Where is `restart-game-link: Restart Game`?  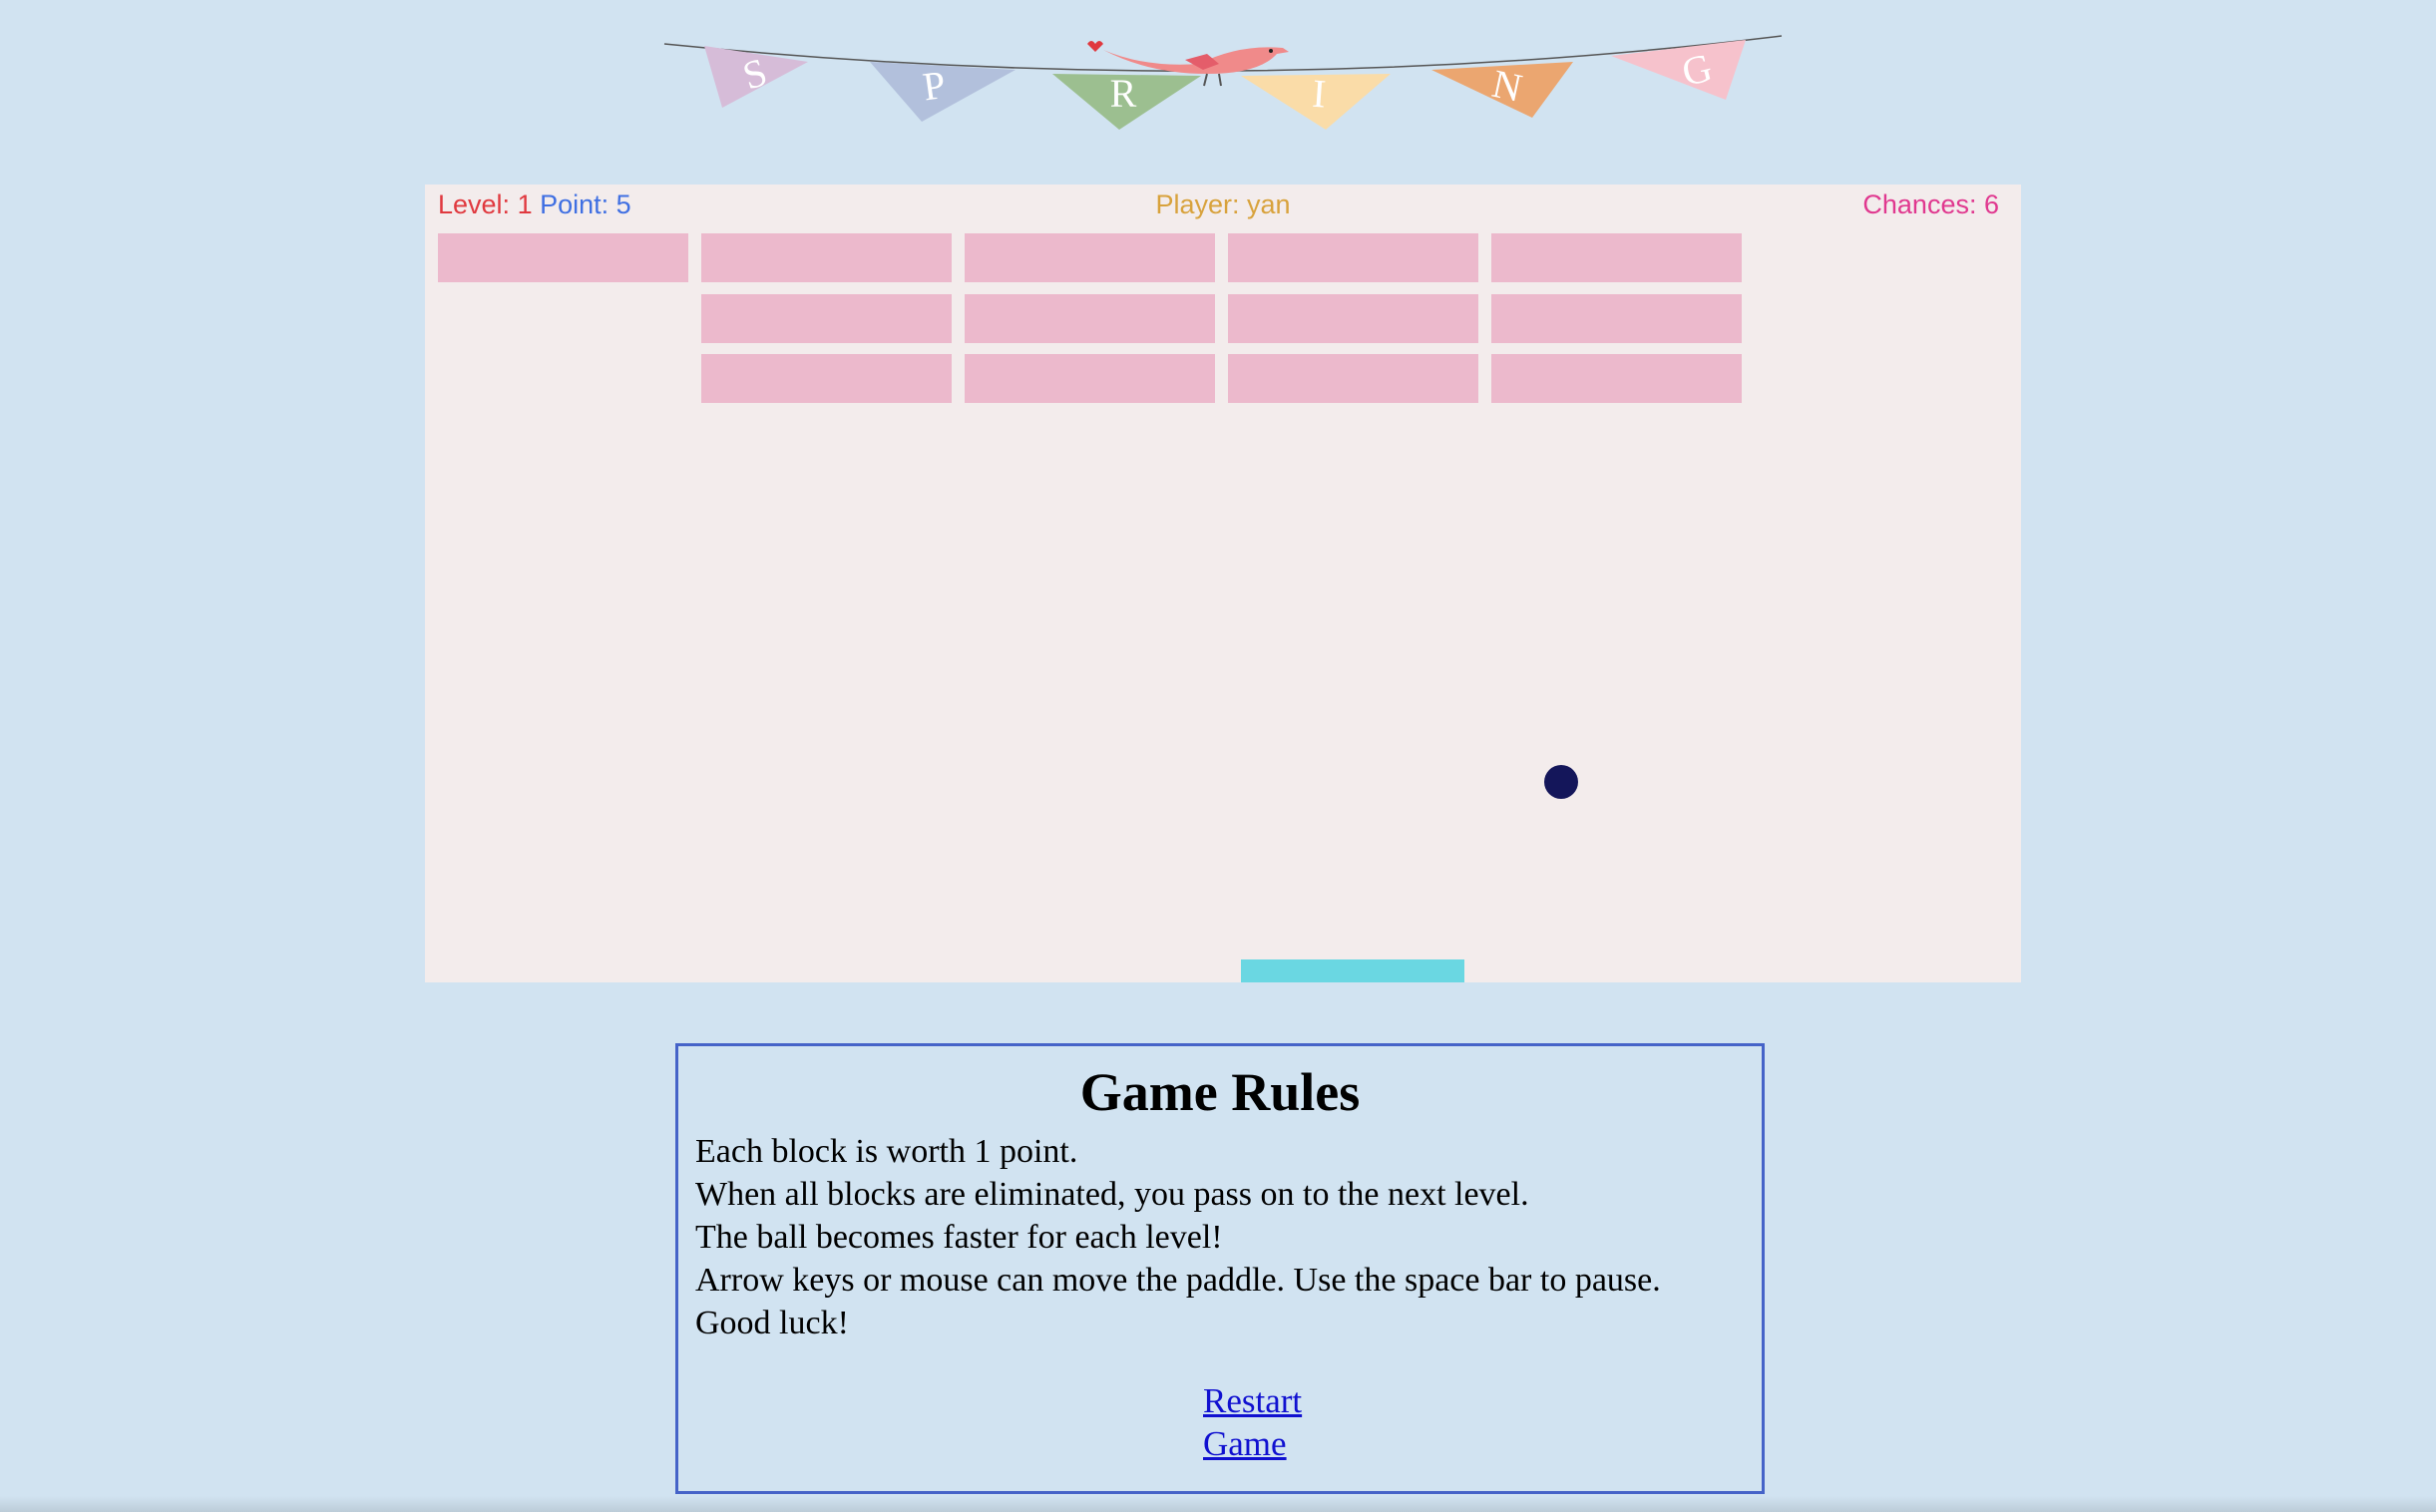
restart-game-link: Restart Game is located at coordinates (1273, 1422).